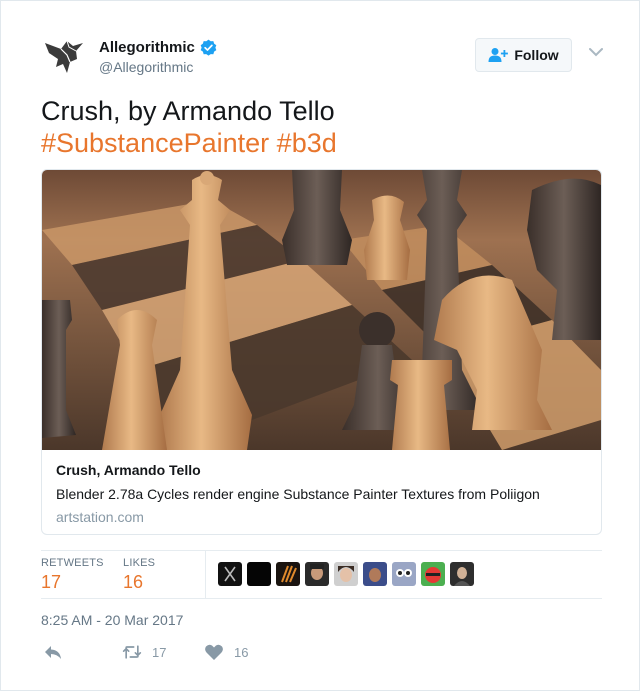 Image resolution: width=642 pixels, height=693 pixels. What do you see at coordinates (307, 143) in the screenshot?
I see `hashtag-link: #b3d` at bounding box center [307, 143].